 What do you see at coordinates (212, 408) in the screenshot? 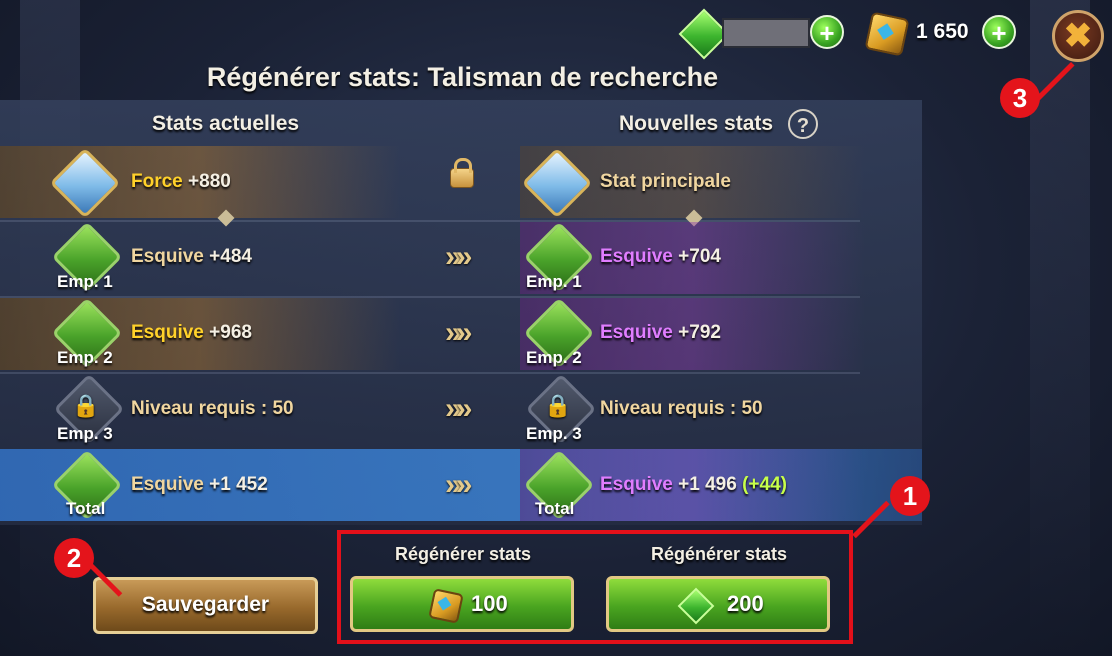
I see `current-stat-slot-3: Niveau requis : 50` at bounding box center [212, 408].